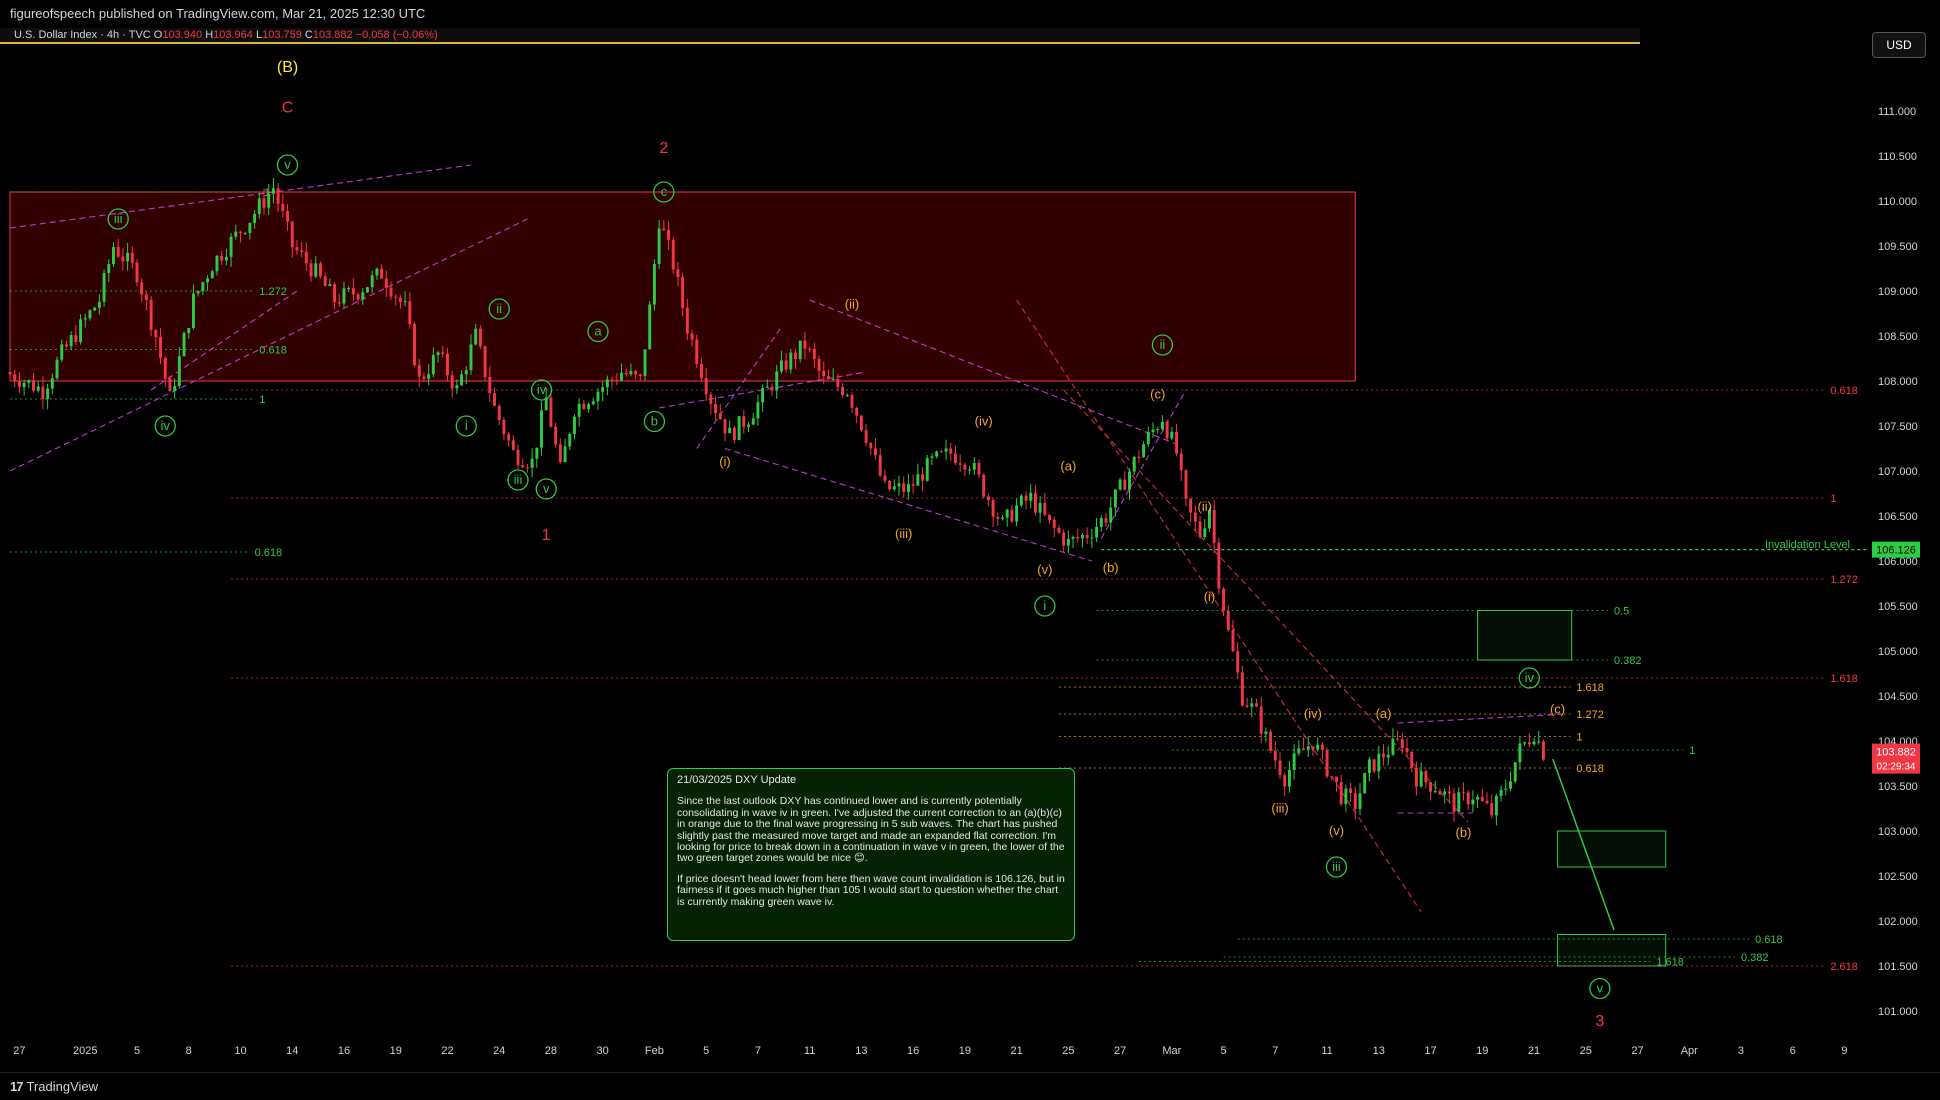 The image size is (1940, 1100). I want to click on time-tick-label: 6, so click(1793, 1051).